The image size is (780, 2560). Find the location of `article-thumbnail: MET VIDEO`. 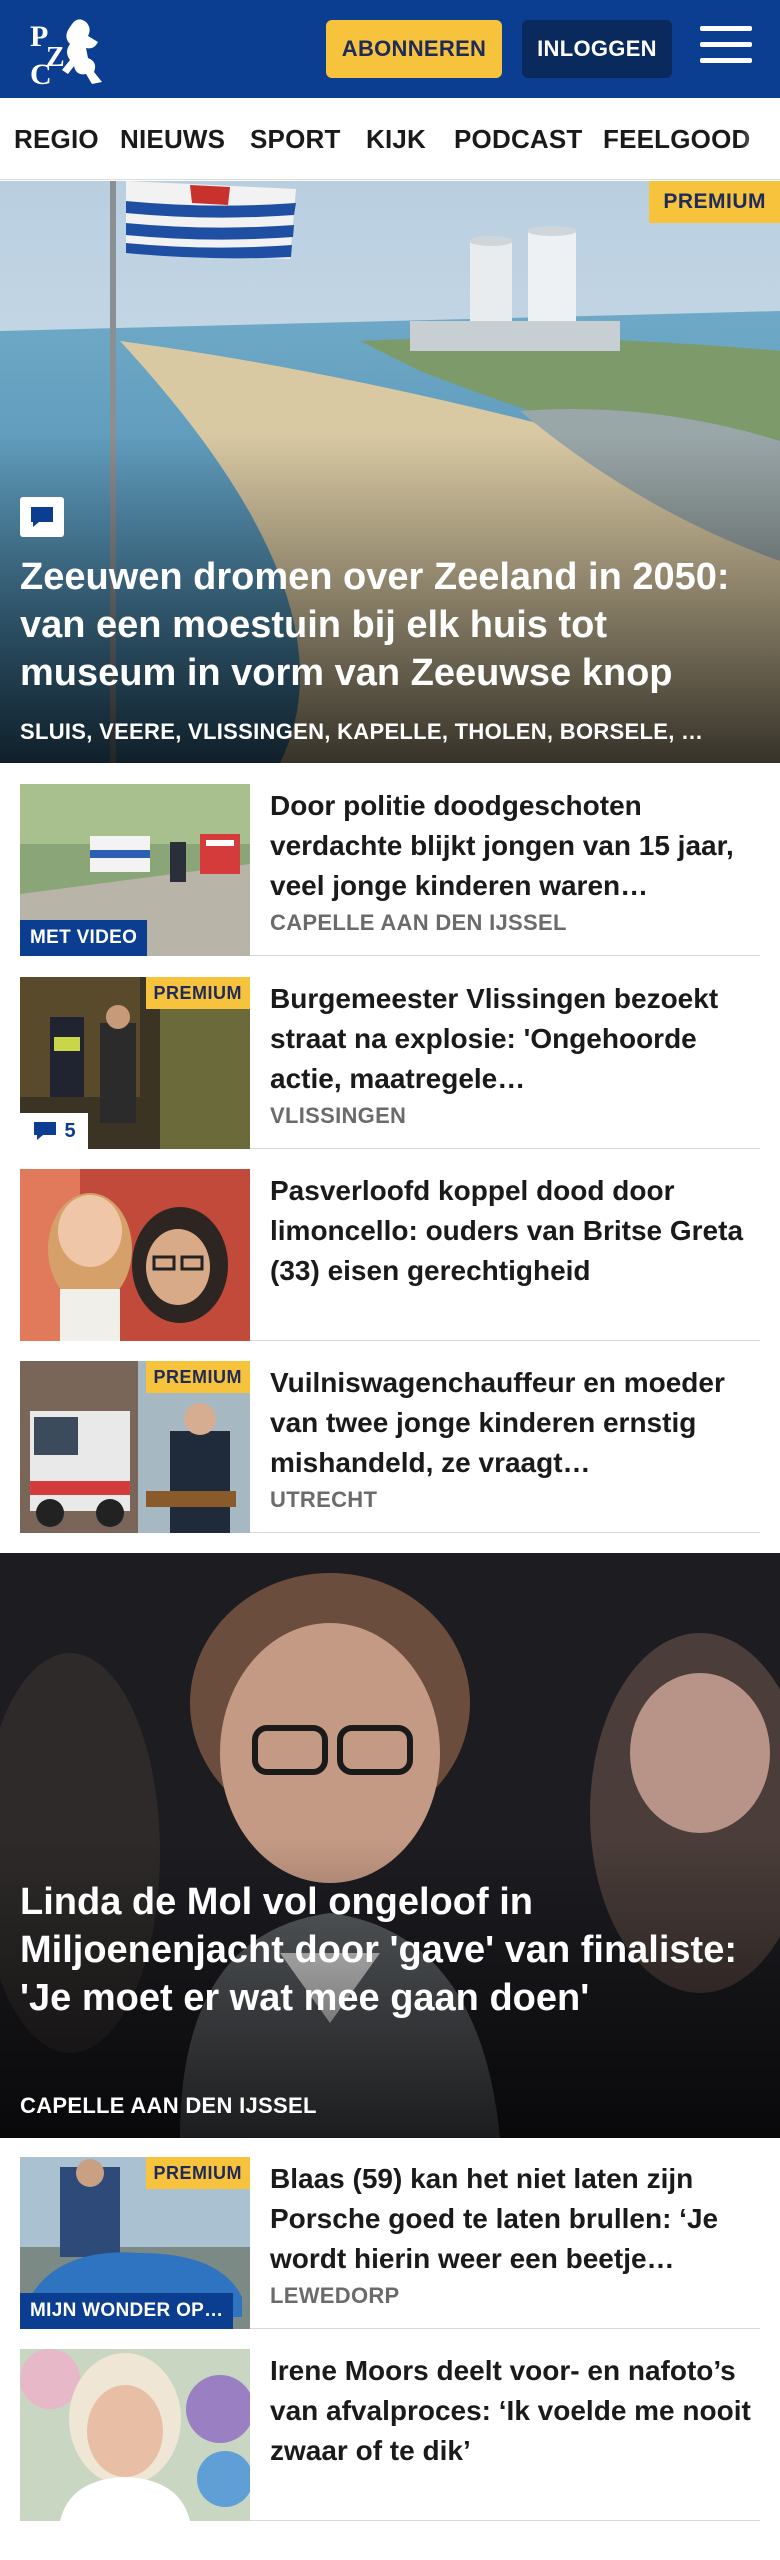

article-thumbnail: MET VIDEO is located at coordinates (135, 870).